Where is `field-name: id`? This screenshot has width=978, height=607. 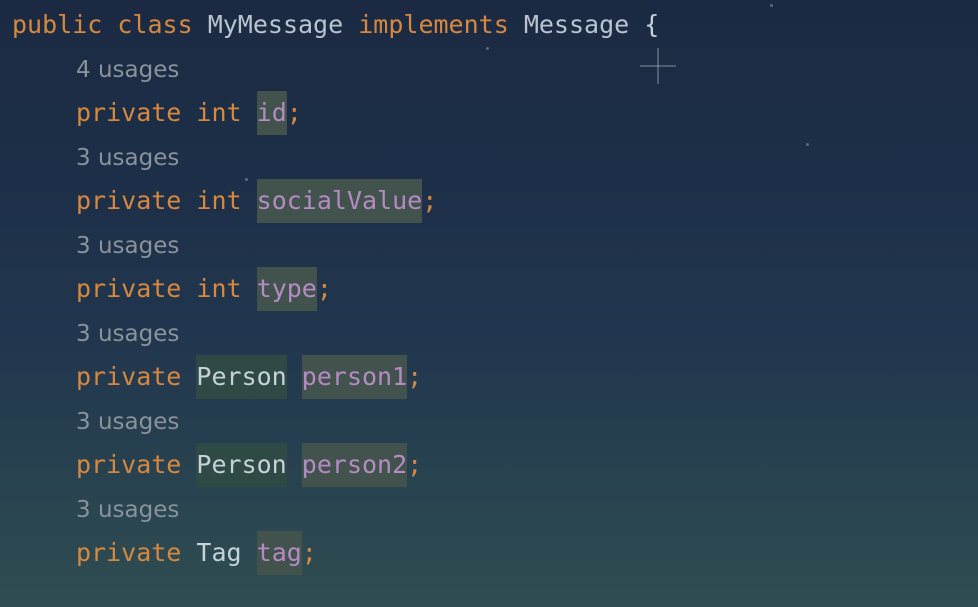
field-name: id is located at coordinates (271, 113).